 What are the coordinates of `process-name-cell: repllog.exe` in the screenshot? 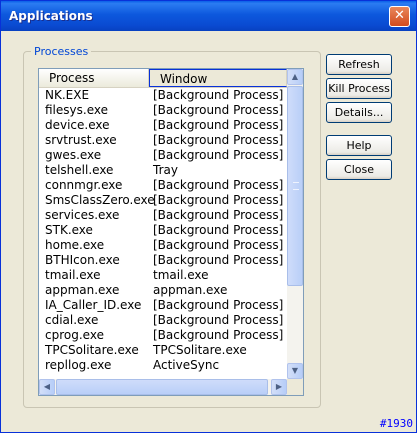 It's located at (78, 365).